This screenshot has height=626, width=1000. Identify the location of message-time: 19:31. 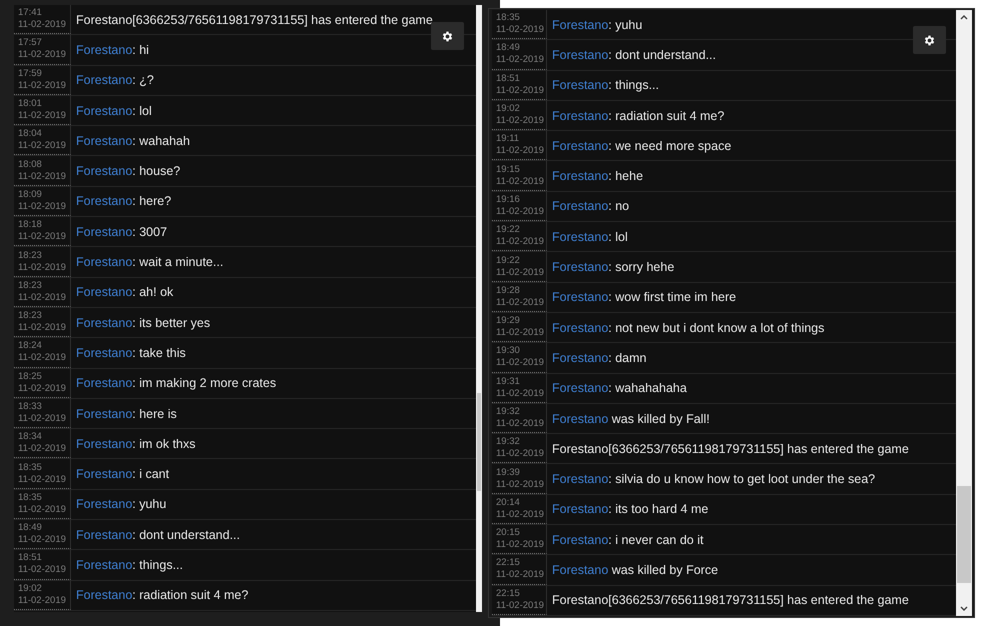
(508, 382).